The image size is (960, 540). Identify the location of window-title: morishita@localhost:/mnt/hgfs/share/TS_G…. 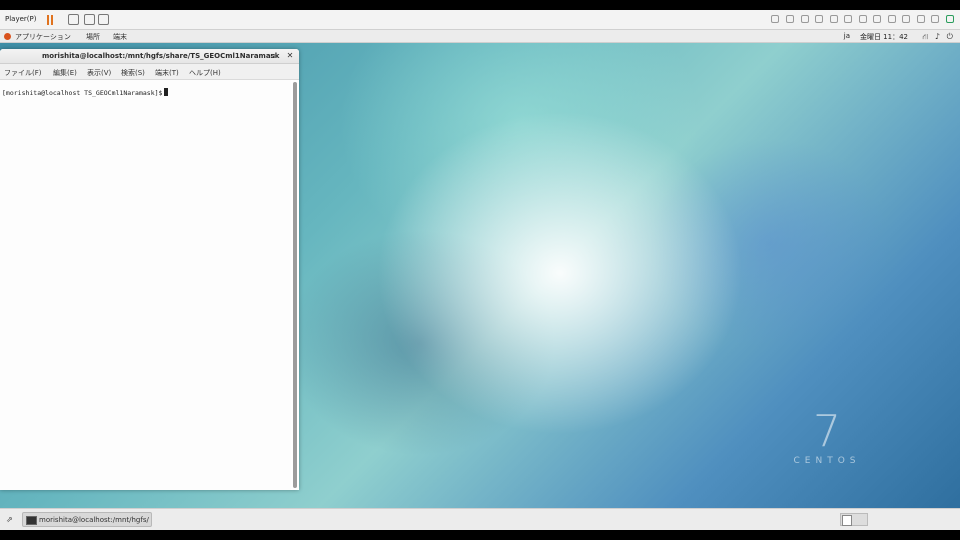
(161, 56).